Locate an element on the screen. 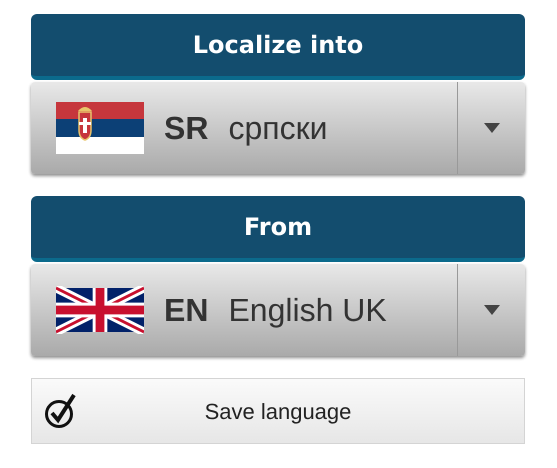  save-language-button: Save language is located at coordinates (278, 411).